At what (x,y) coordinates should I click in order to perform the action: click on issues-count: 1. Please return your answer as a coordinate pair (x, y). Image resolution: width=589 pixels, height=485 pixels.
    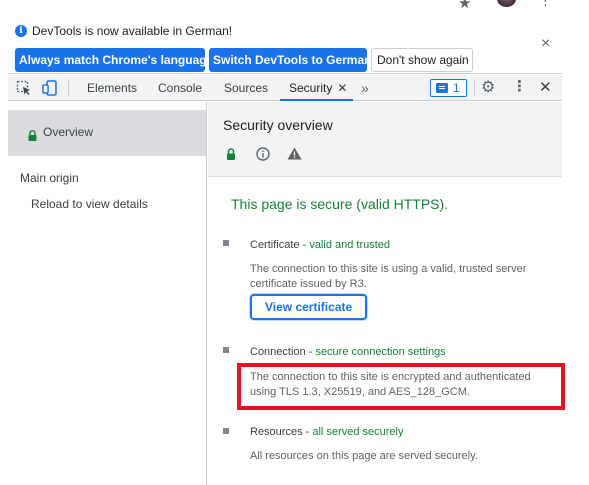
    Looking at the image, I should click on (456, 88).